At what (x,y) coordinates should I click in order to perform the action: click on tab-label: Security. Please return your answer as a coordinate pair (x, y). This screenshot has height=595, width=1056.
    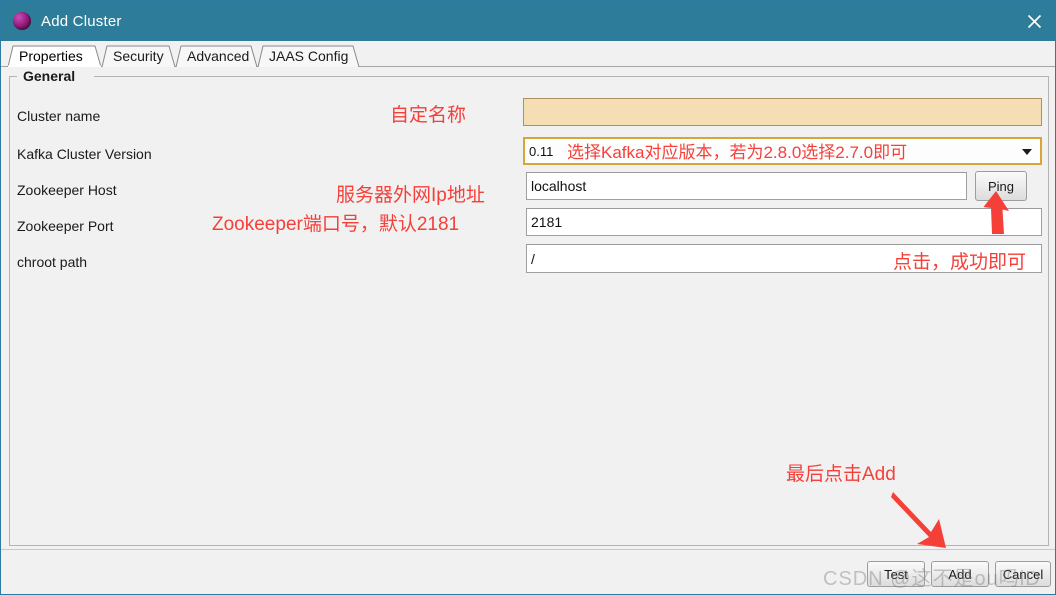
    Looking at the image, I should click on (138, 56).